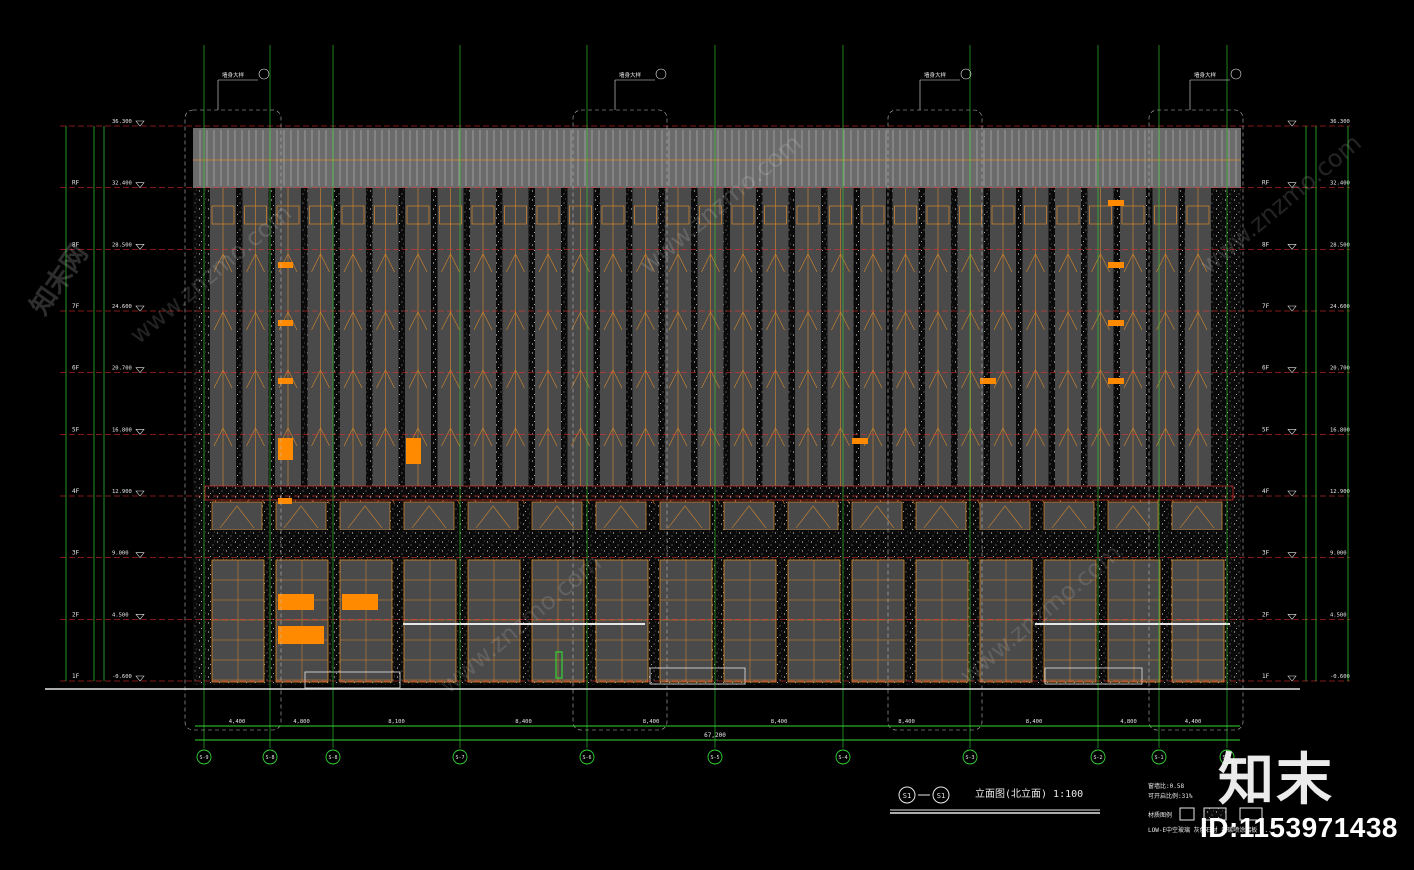  I want to click on floor-label-right: 7F, so click(1266, 306).